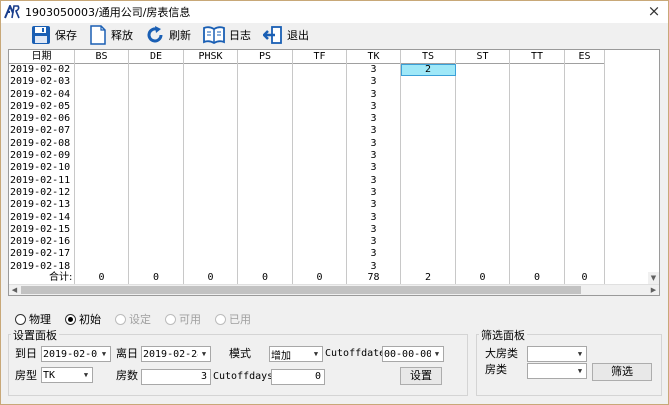 Image resolution: width=669 pixels, height=405 pixels. What do you see at coordinates (102, 57) in the screenshot?
I see `column-header-bs: BS` at bounding box center [102, 57].